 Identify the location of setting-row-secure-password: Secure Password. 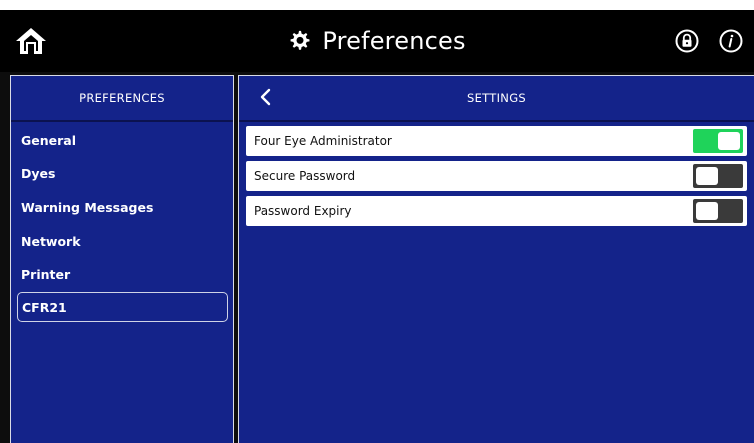
(496, 176).